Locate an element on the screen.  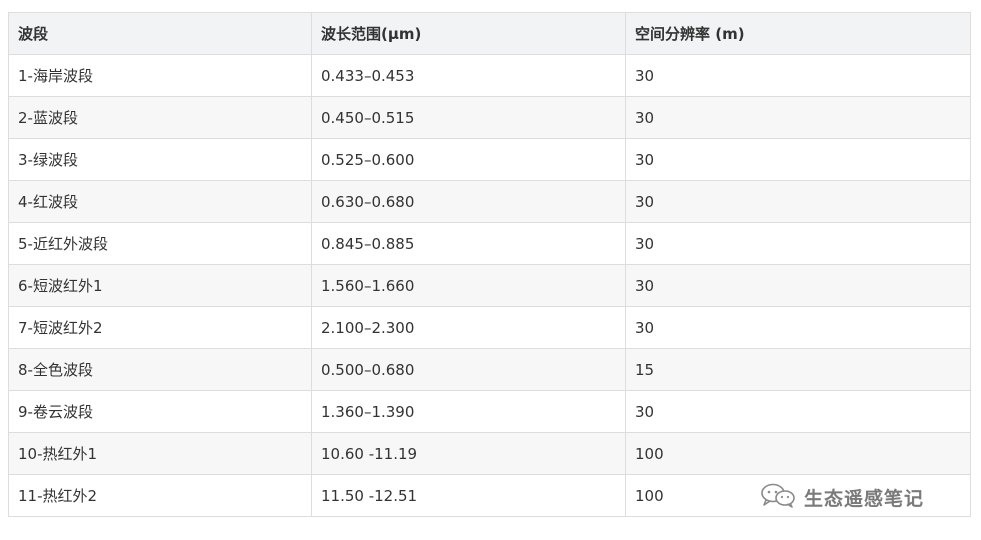
cell-band: 11-热红外2 is located at coordinates (160, 495).